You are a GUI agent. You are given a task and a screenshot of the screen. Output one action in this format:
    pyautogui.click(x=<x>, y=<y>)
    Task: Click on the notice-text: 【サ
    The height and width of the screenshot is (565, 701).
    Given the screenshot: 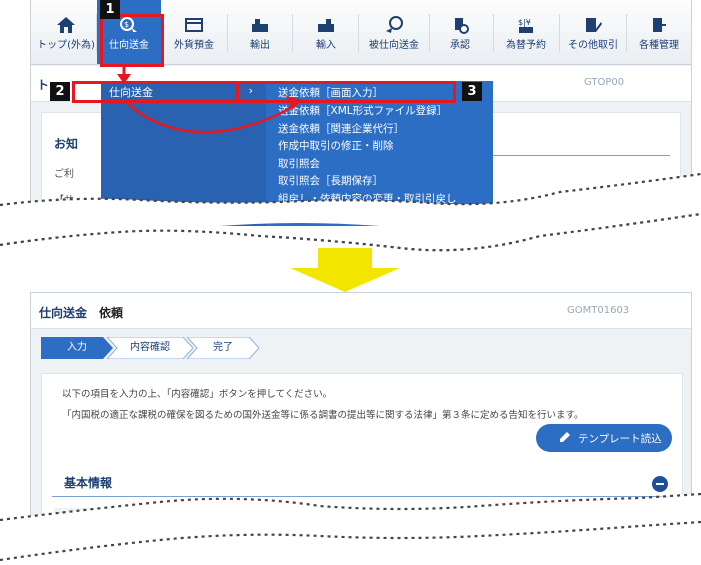 What is the action you would take?
    pyautogui.click(x=64, y=200)
    